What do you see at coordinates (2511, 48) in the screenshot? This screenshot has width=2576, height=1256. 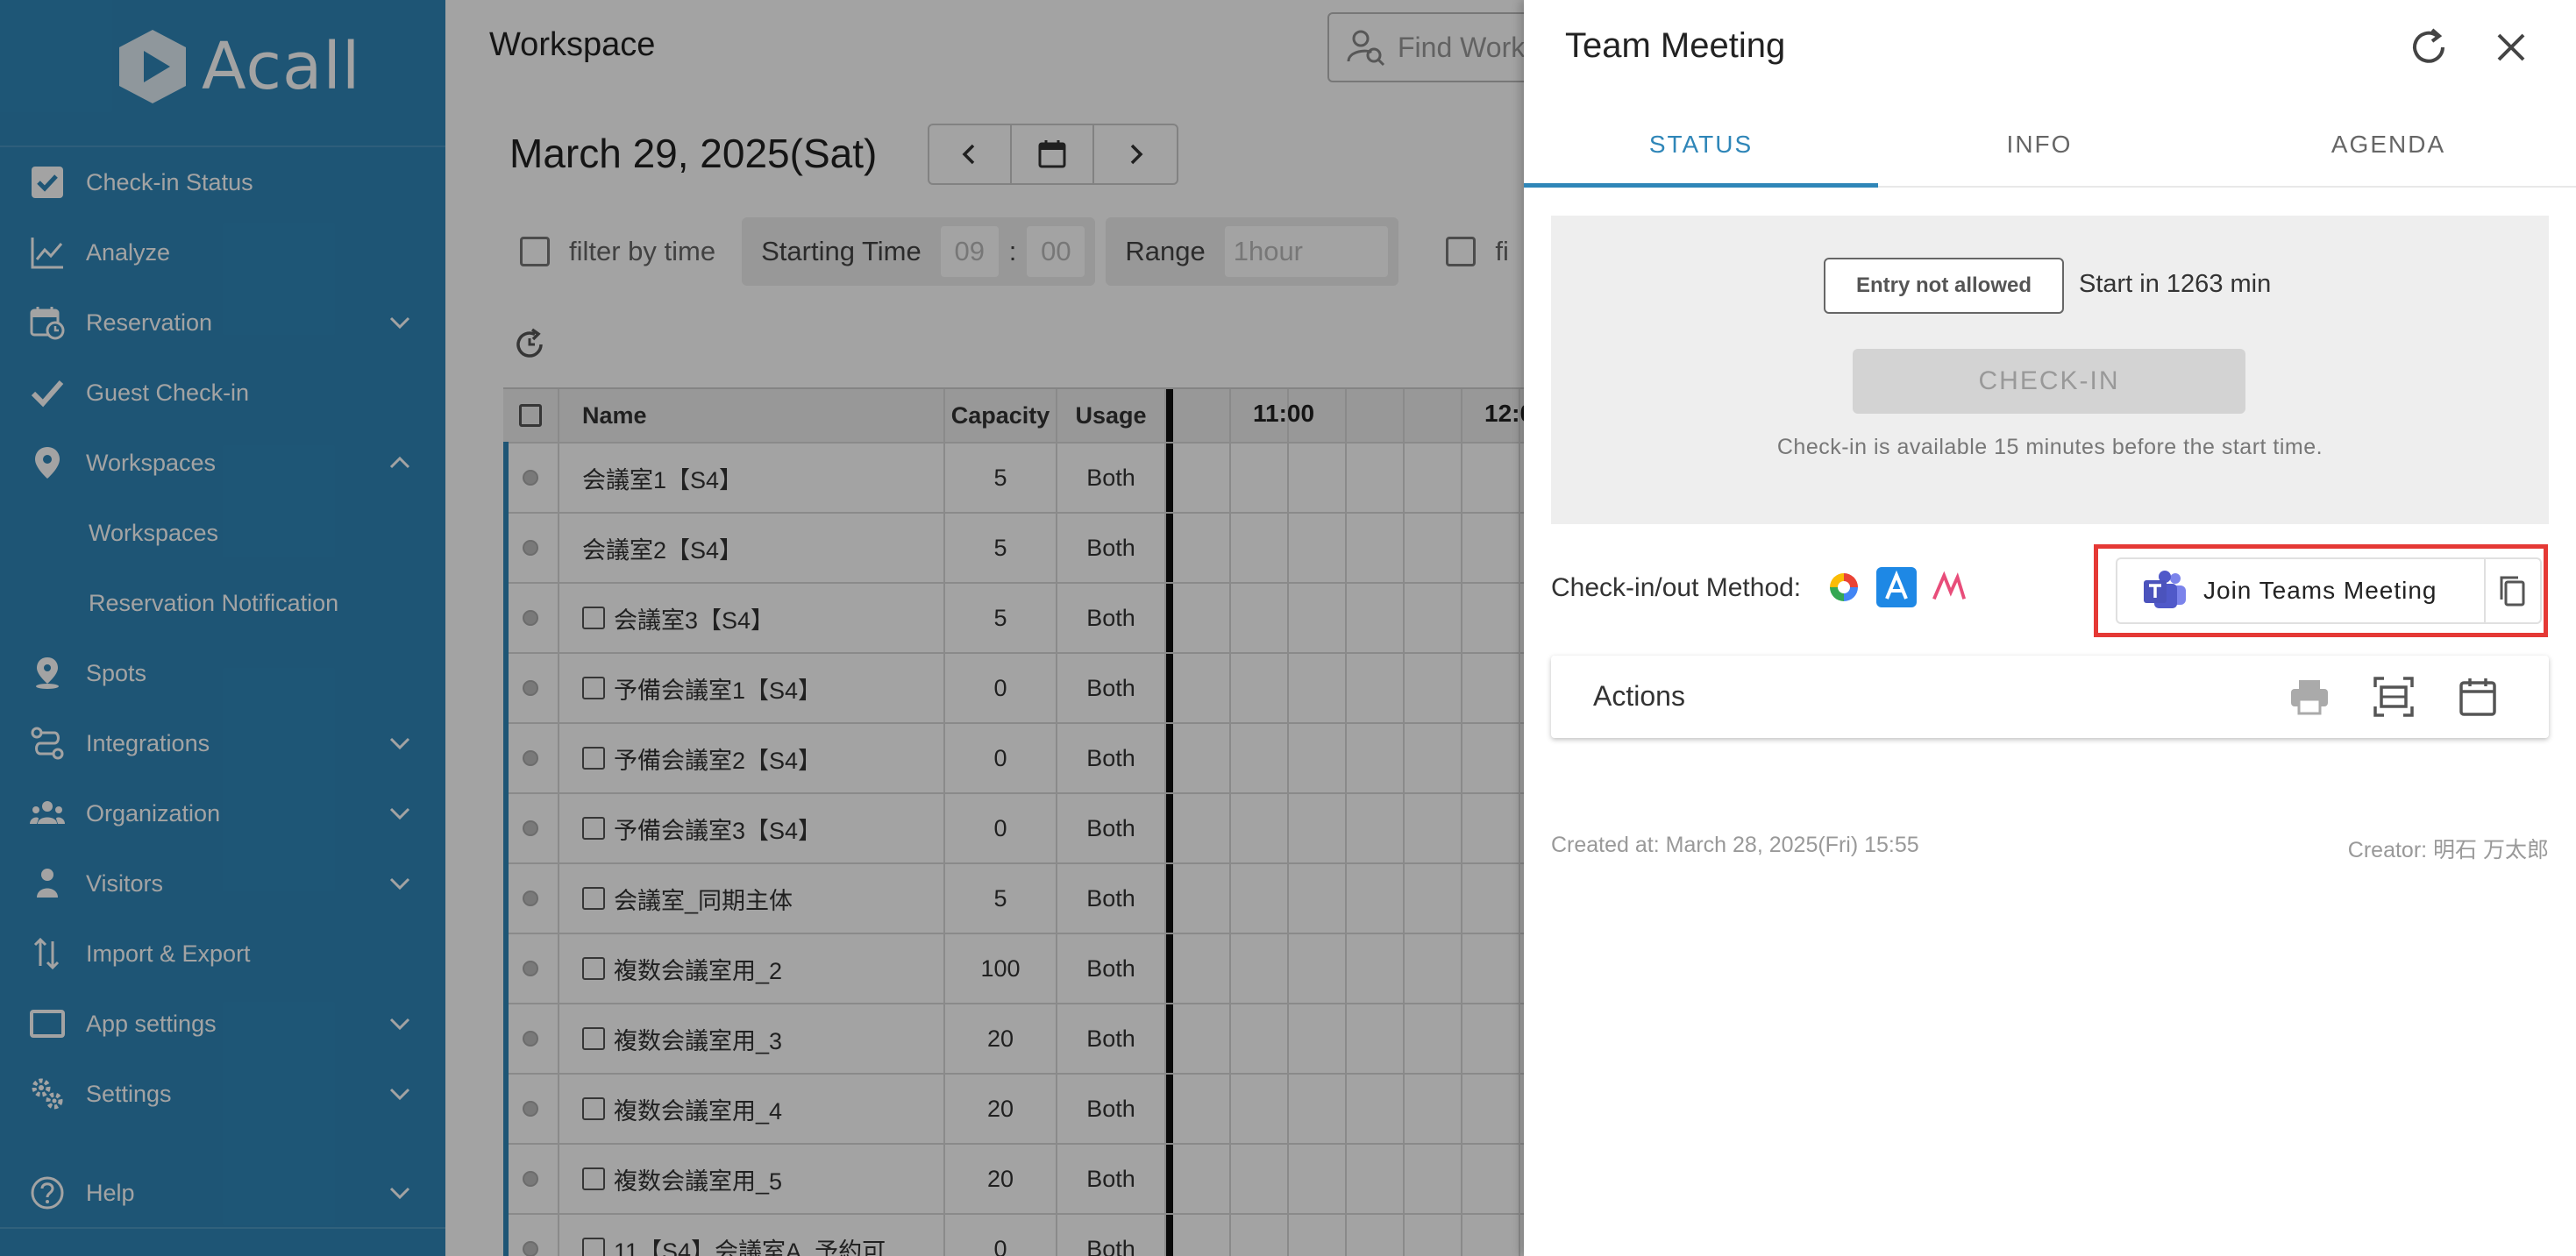 I see `close-icon` at bounding box center [2511, 48].